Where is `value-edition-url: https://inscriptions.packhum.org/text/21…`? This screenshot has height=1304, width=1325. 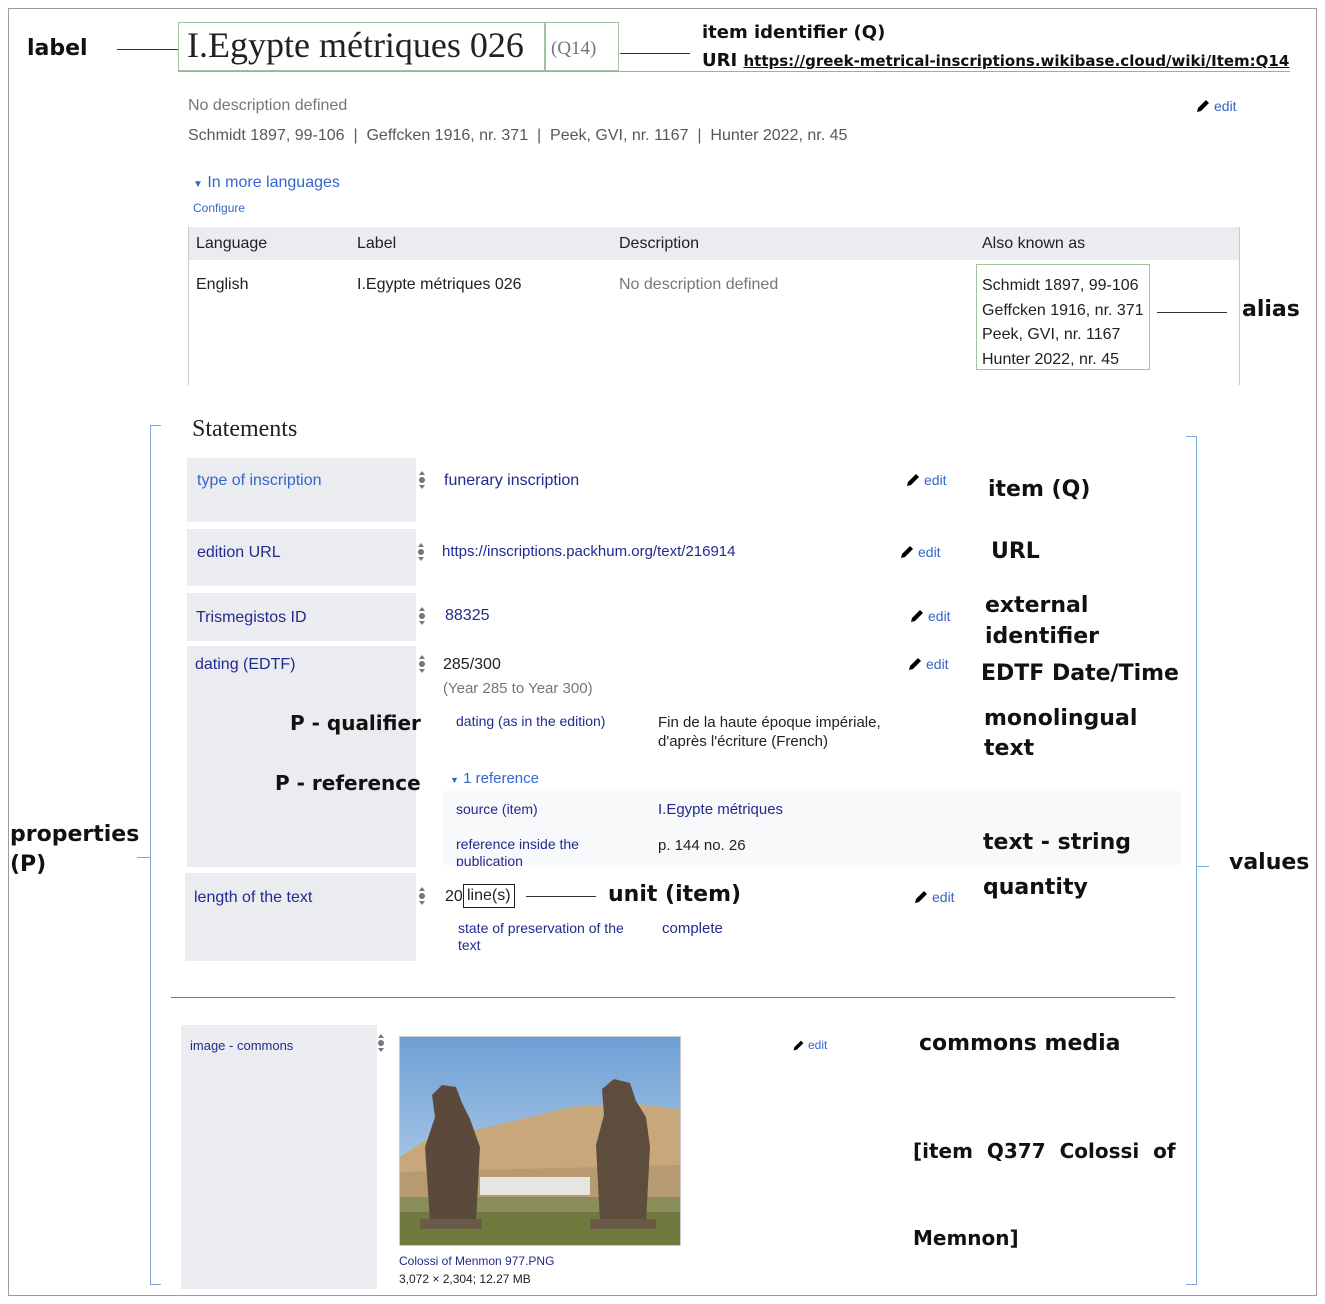 value-edition-url: https://inscriptions.packhum.org/text/21… is located at coordinates (589, 551).